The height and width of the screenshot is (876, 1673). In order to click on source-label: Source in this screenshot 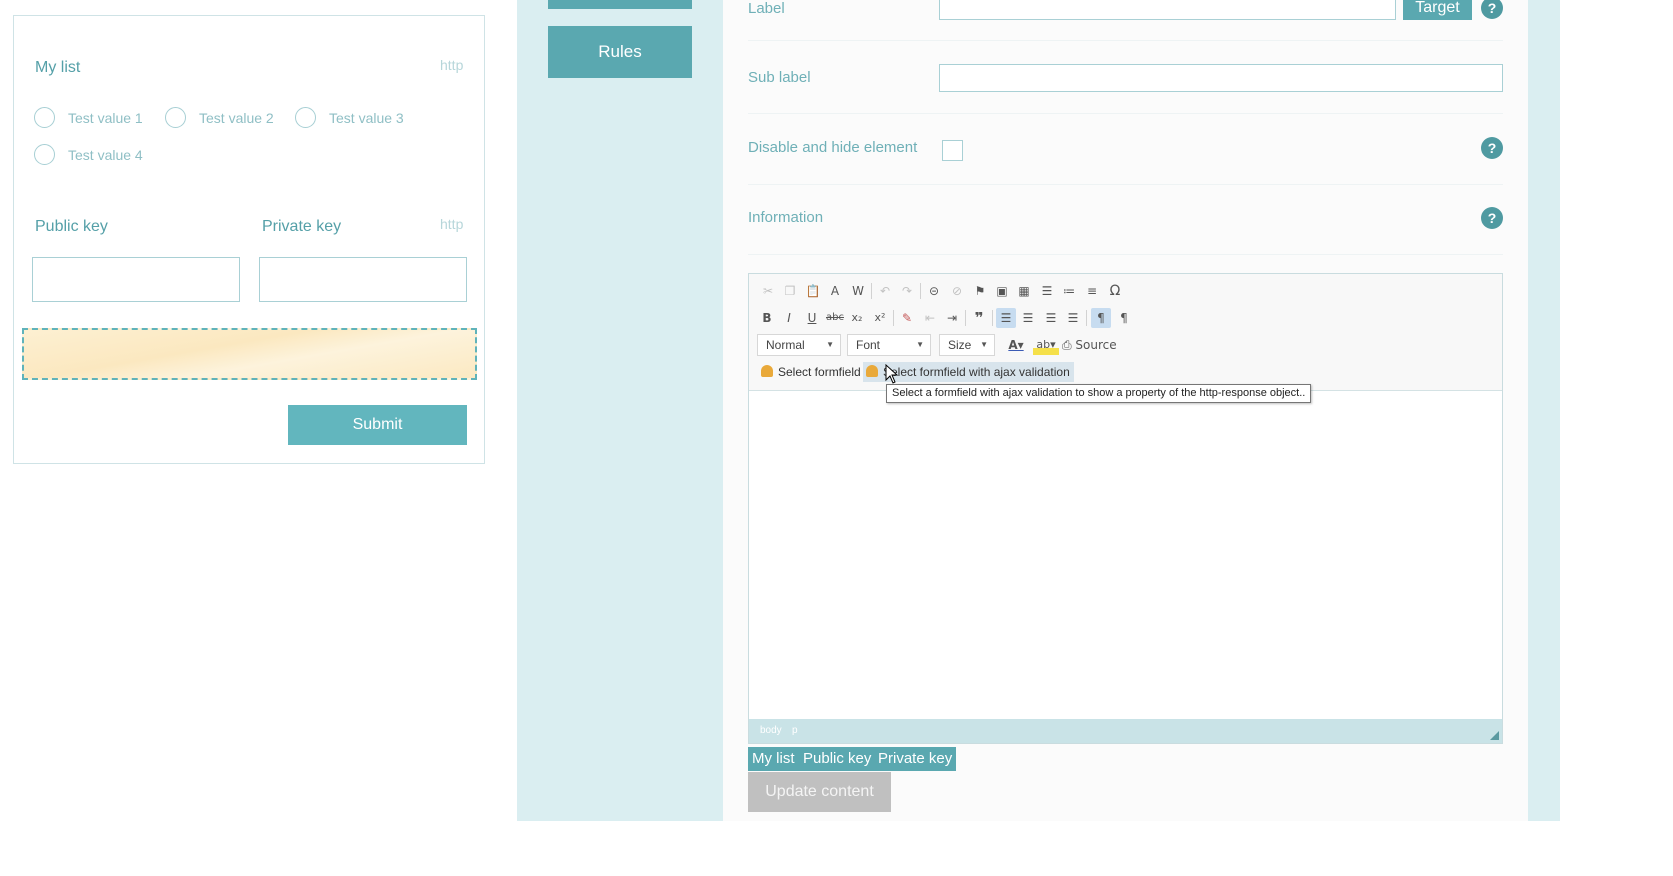, I will do `click(1096, 345)`.